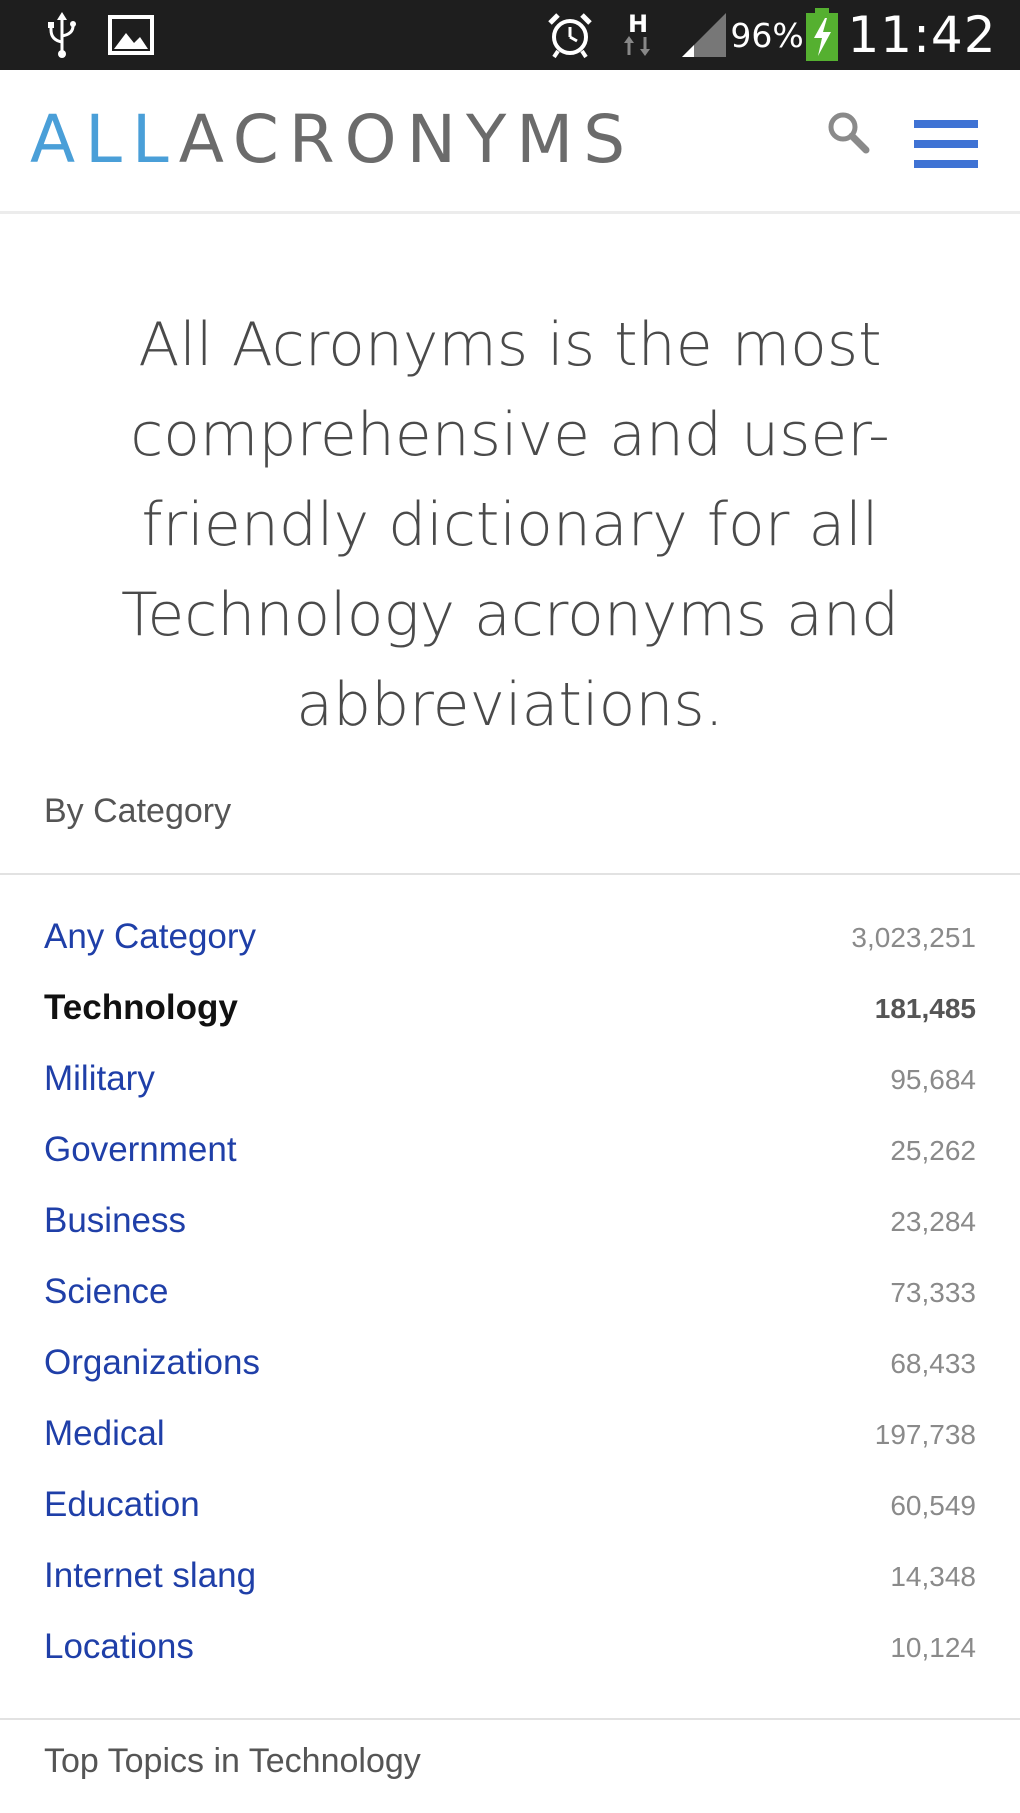 This screenshot has width=1020, height=1813. Describe the element at coordinates (141, 1008) in the screenshot. I see `category-link: Technology` at that location.